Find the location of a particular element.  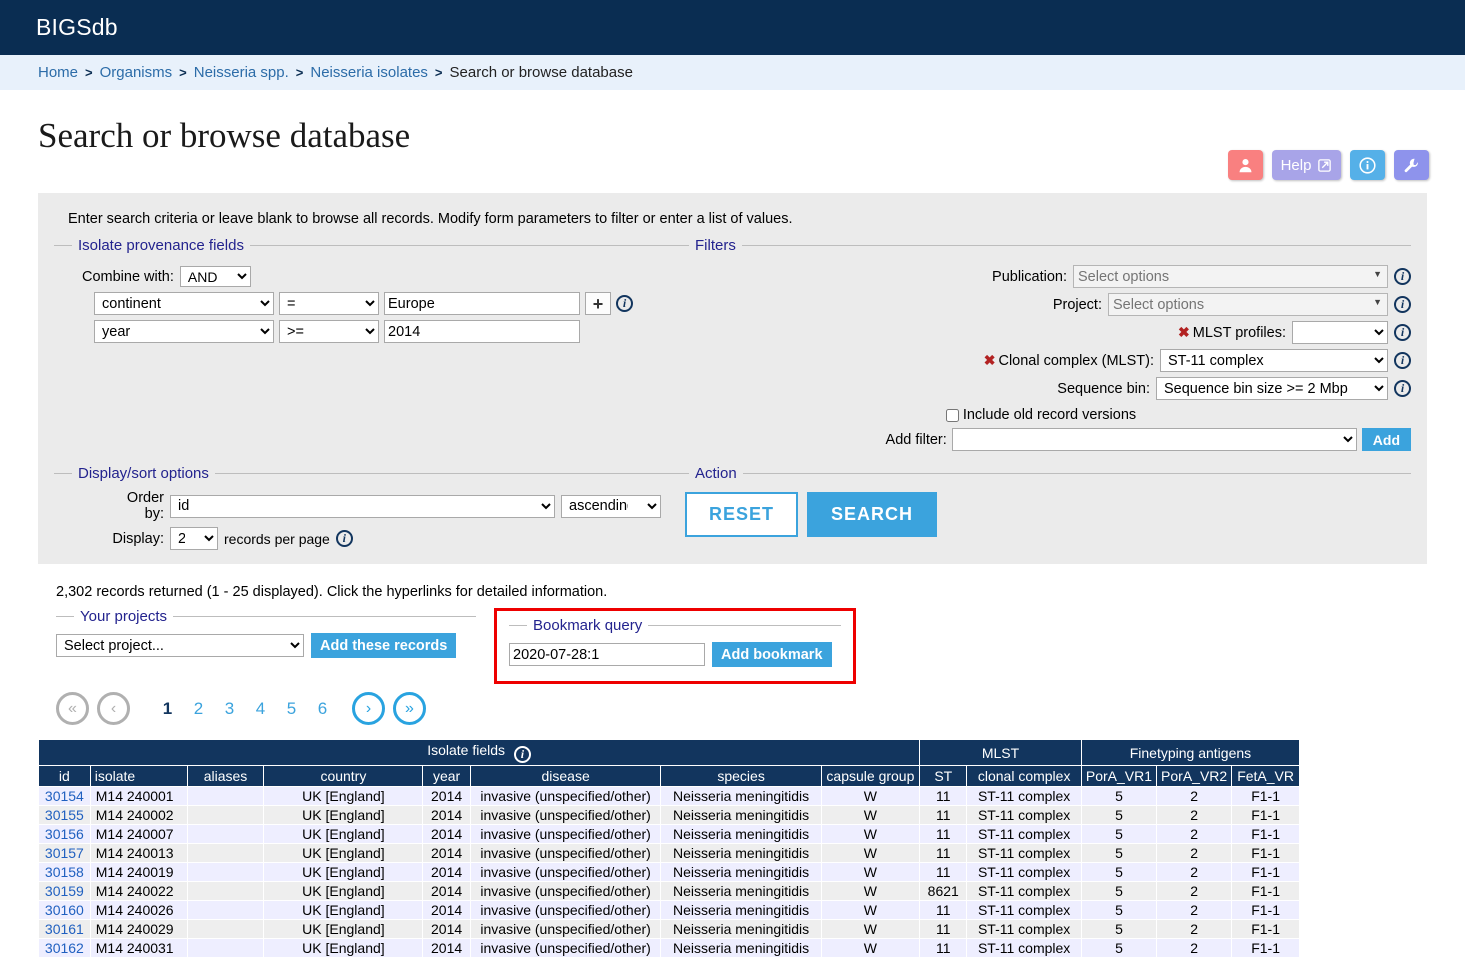

breadcrumb-item-3: Neisseria spp. is located at coordinates (241, 72).